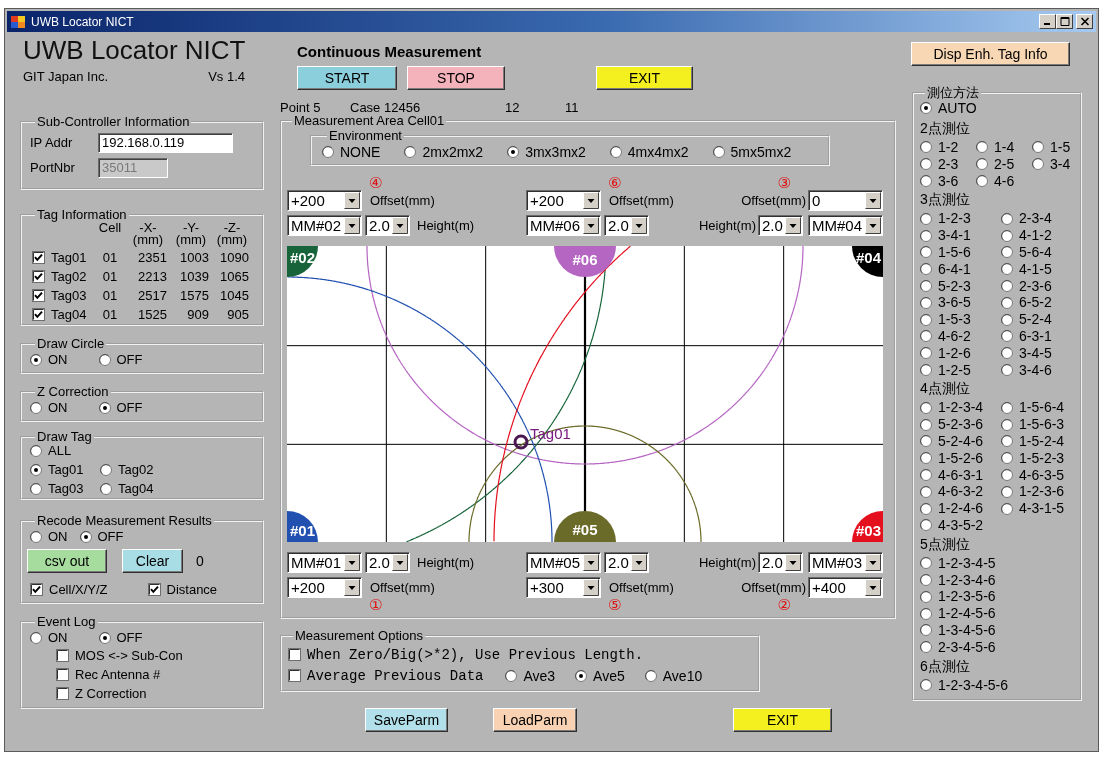 Image resolution: width=1103 pixels, height=757 pixels. What do you see at coordinates (1038, 475) in the screenshot?
I see `radio-option: 4-6-3-5` at bounding box center [1038, 475].